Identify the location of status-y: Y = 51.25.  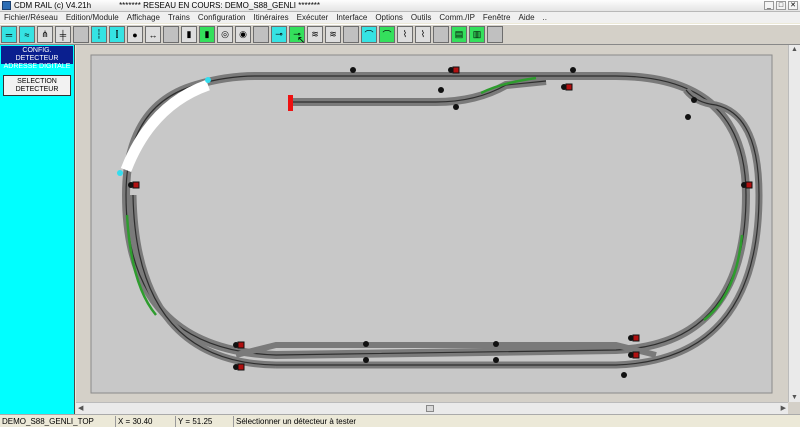
(205, 421).